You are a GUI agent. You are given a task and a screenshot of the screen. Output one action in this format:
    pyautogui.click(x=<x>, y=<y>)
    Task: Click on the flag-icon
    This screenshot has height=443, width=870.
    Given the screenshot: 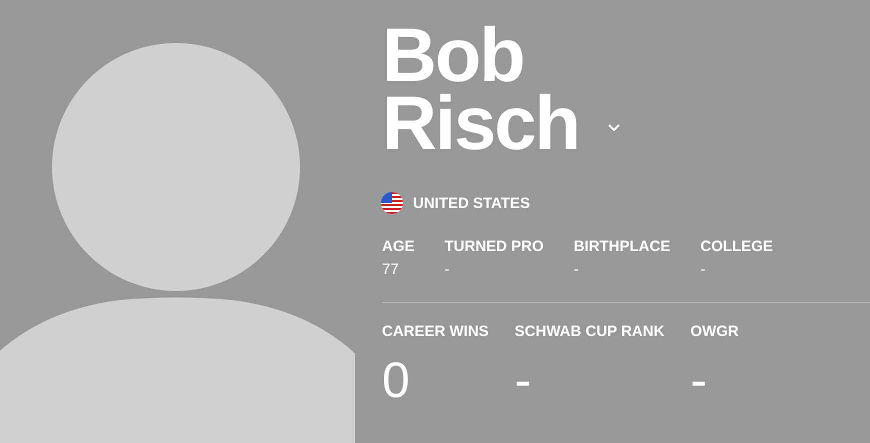 What is the action you would take?
    pyautogui.click(x=392, y=203)
    